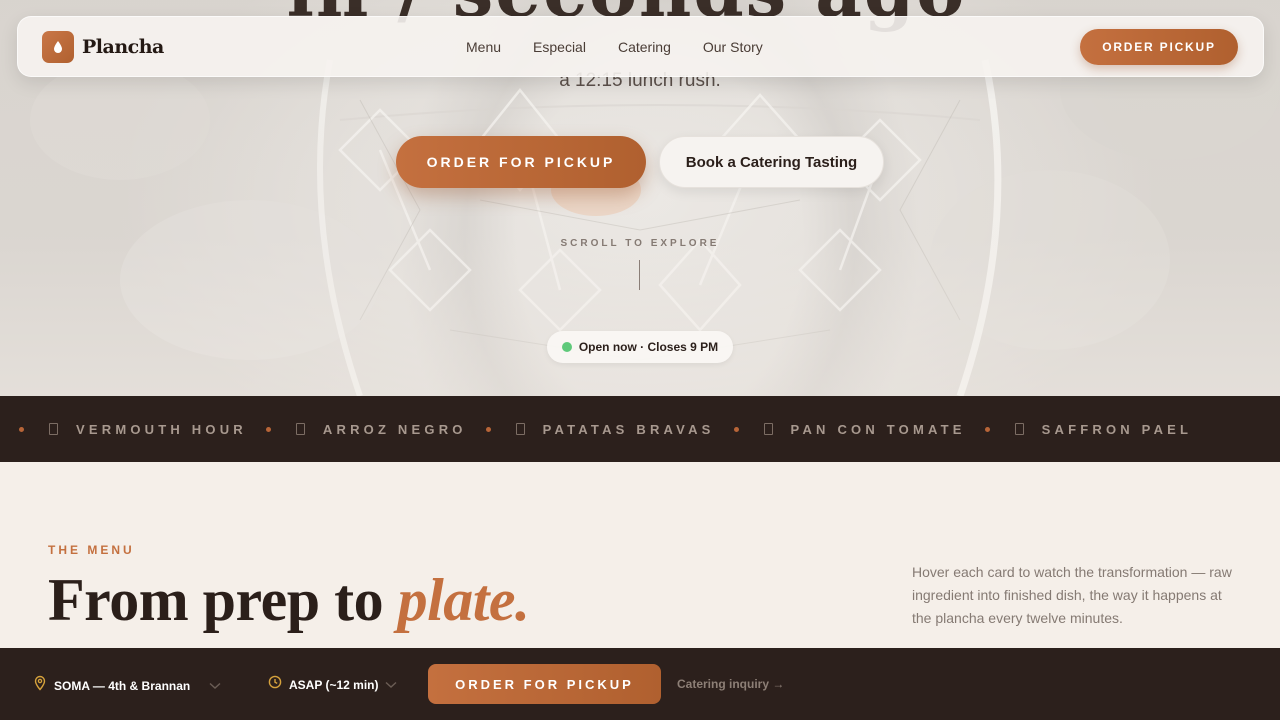 This screenshot has width=1280, height=720. I want to click on marquee-item: PATATAS BRAVAS, so click(615, 429).